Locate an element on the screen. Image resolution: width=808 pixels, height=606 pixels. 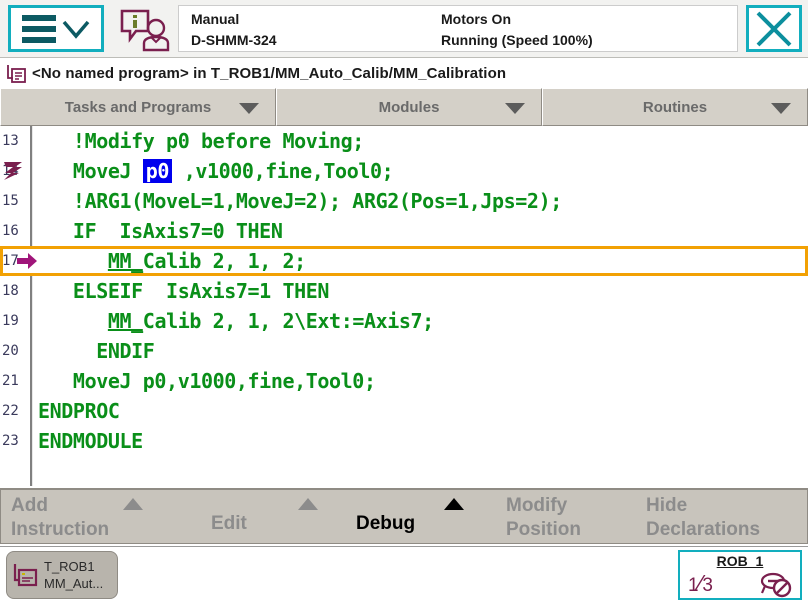
status-controller-name: D-SHMM-324 is located at coordinates (234, 40).